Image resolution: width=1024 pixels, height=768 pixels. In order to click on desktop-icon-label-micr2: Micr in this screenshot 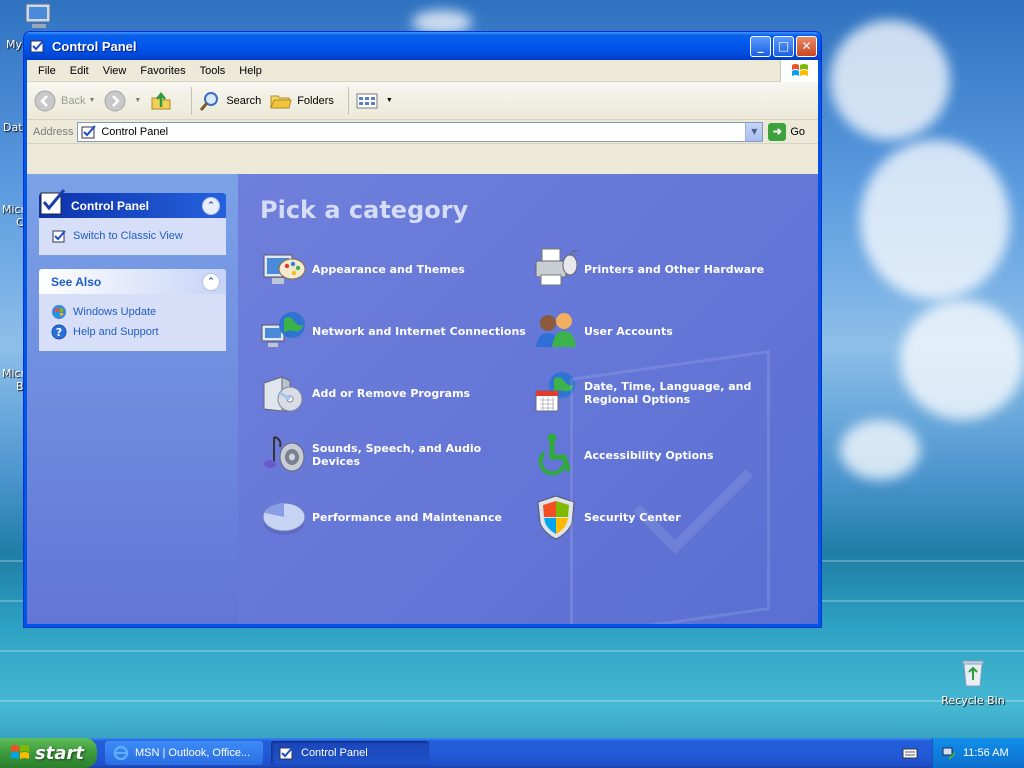, I will do `click(13, 373)`.